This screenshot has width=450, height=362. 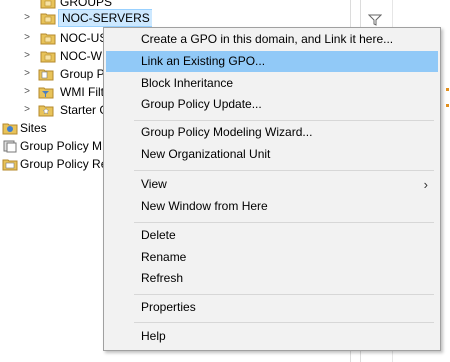 What do you see at coordinates (61, 164) in the screenshot?
I see `tree-item-label: Group Policy Re` at bounding box center [61, 164].